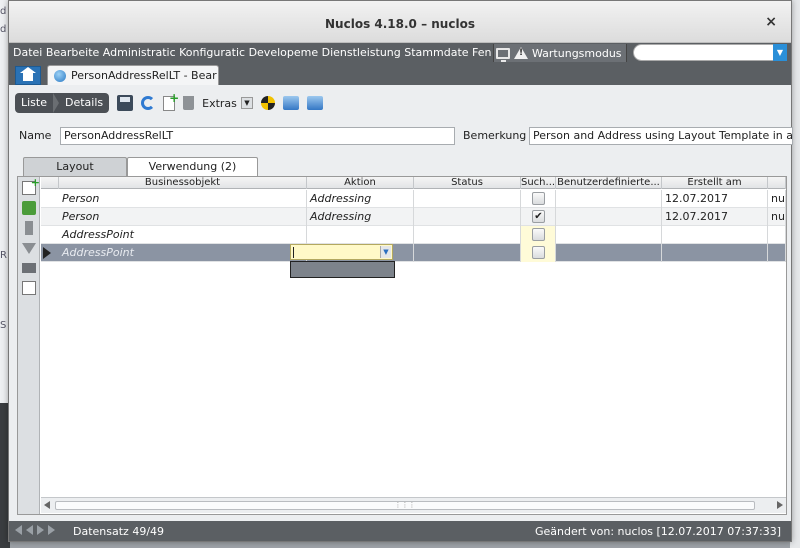  What do you see at coordinates (29, 228) in the screenshot?
I see `clipboard-icon` at bounding box center [29, 228].